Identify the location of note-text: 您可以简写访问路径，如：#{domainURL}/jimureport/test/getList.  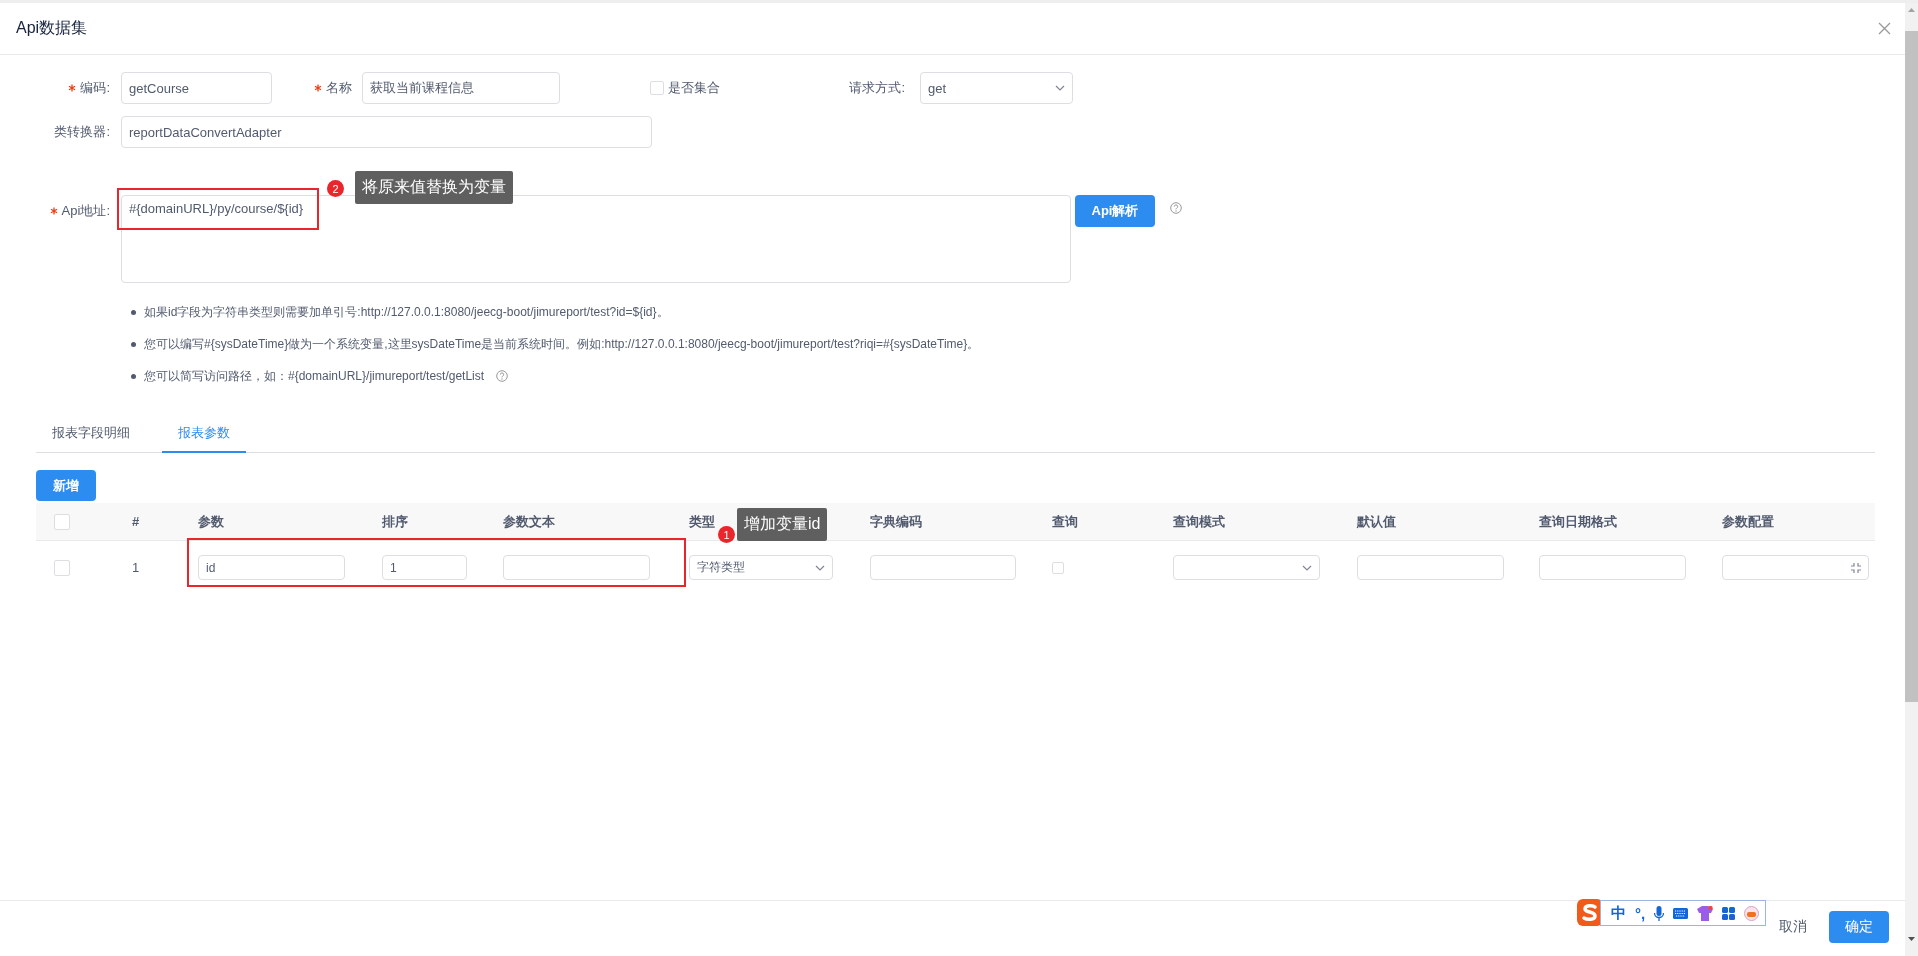
(314, 376).